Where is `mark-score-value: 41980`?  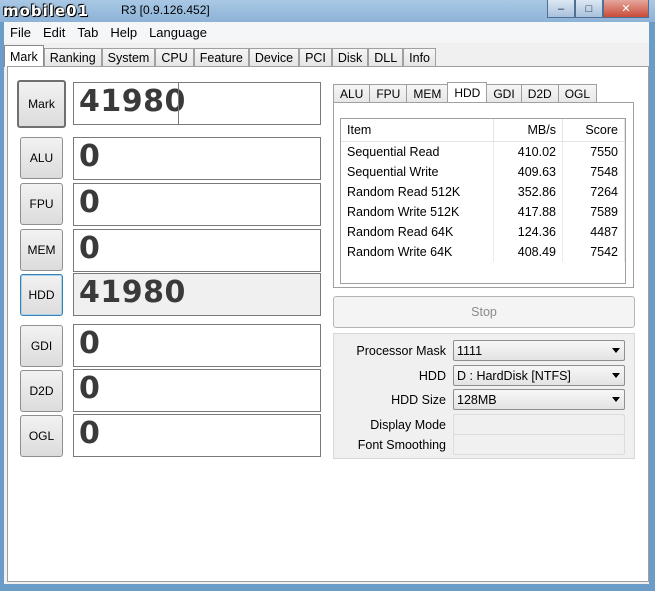
mark-score-value: 41980 is located at coordinates (132, 101).